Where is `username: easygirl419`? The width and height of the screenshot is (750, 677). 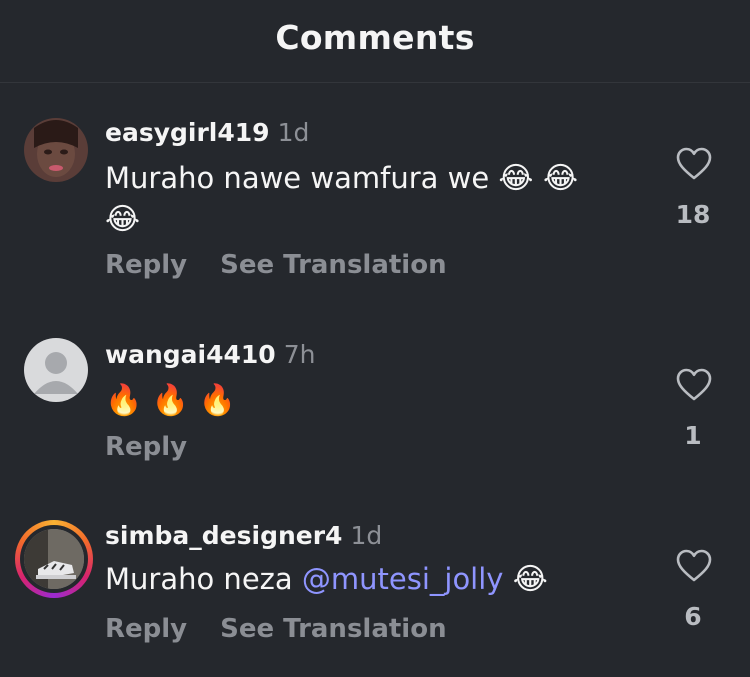
username: easygirl419 is located at coordinates (187, 132).